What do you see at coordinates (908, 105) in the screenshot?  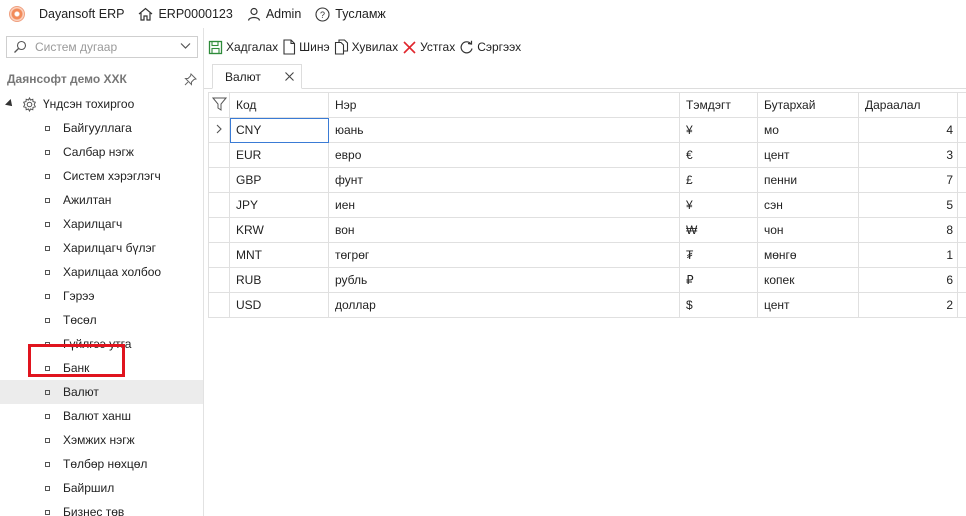 I see `column-header-order: Дараалал` at bounding box center [908, 105].